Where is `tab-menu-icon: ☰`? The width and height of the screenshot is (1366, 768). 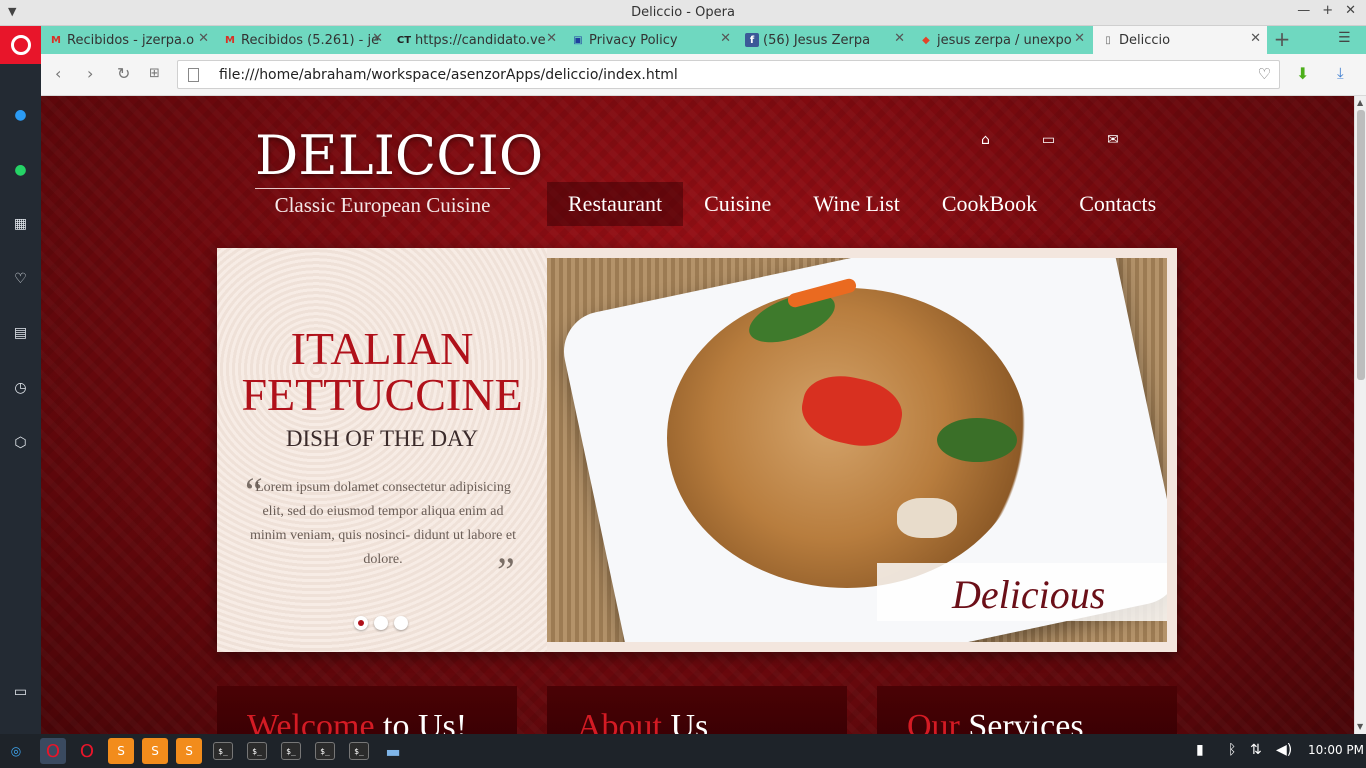 tab-menu-icon: ☰ is located at coordinates (1344, 38).